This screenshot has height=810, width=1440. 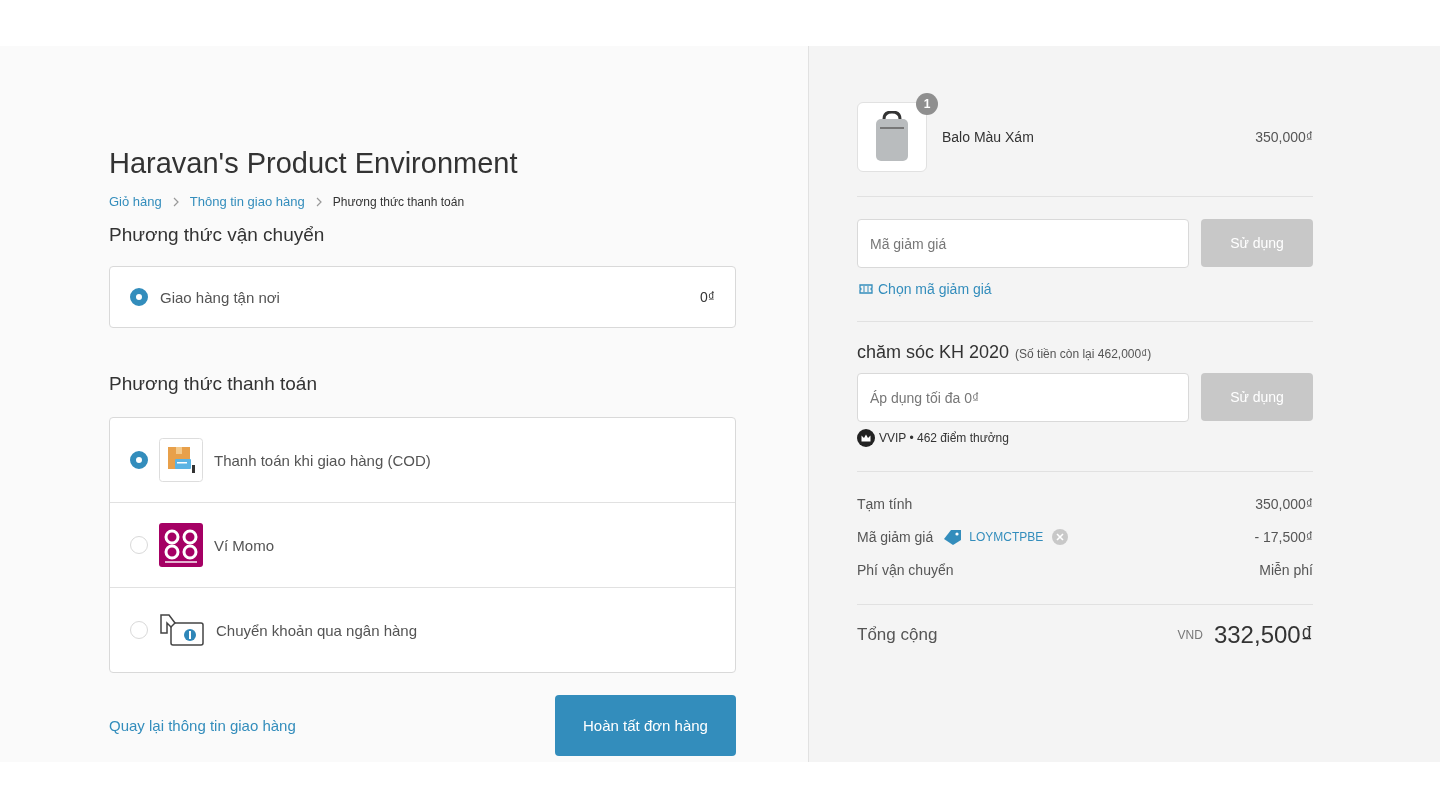 What do you see at coordinates (182, 630) in the screenshot?
I see `hand-card-icon` at bounding box center [182, 630].